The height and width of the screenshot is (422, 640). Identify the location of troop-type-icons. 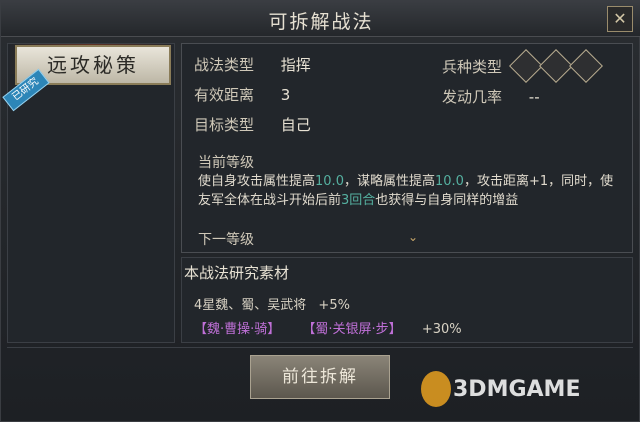
(556, 66).